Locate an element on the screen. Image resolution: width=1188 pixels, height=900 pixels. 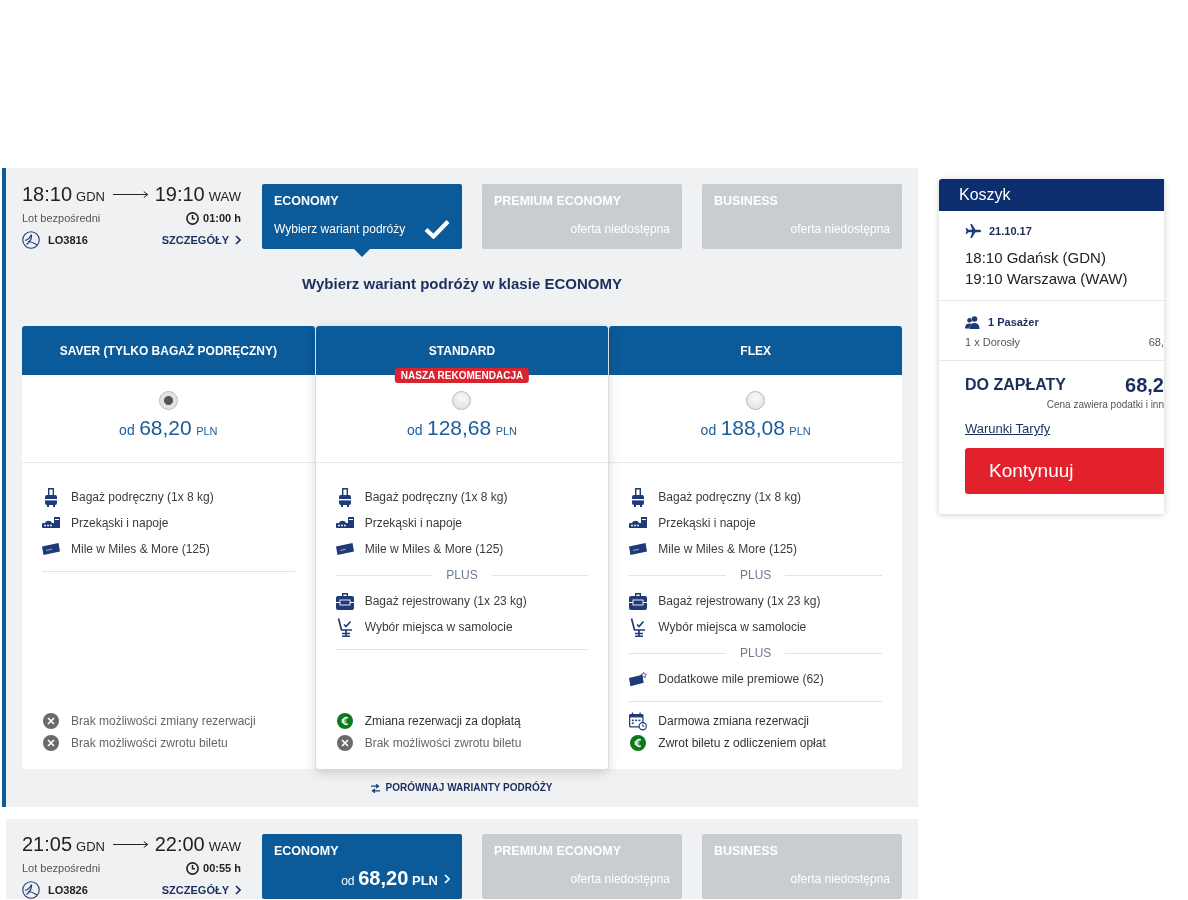
condition-text: Zwrot biletu z odliczeniem opłat is located at coordinates (742, 743).